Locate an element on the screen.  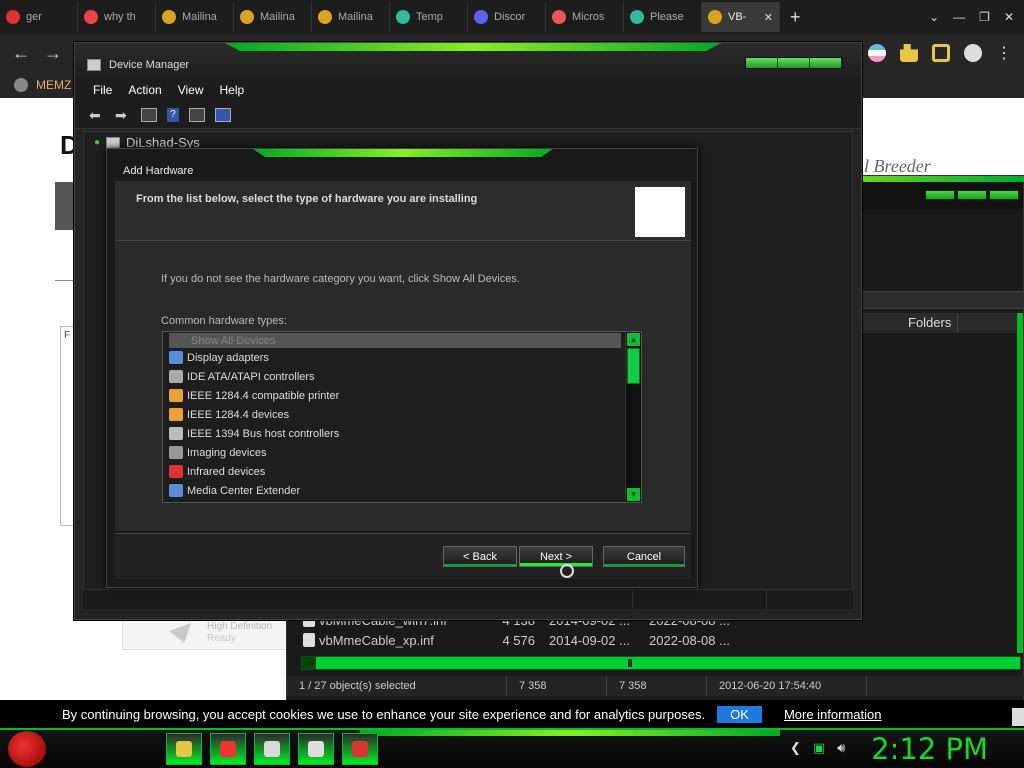
hardware-type-item: IDE ATA/ATAPI controllers is located at coordinates (402, 376).